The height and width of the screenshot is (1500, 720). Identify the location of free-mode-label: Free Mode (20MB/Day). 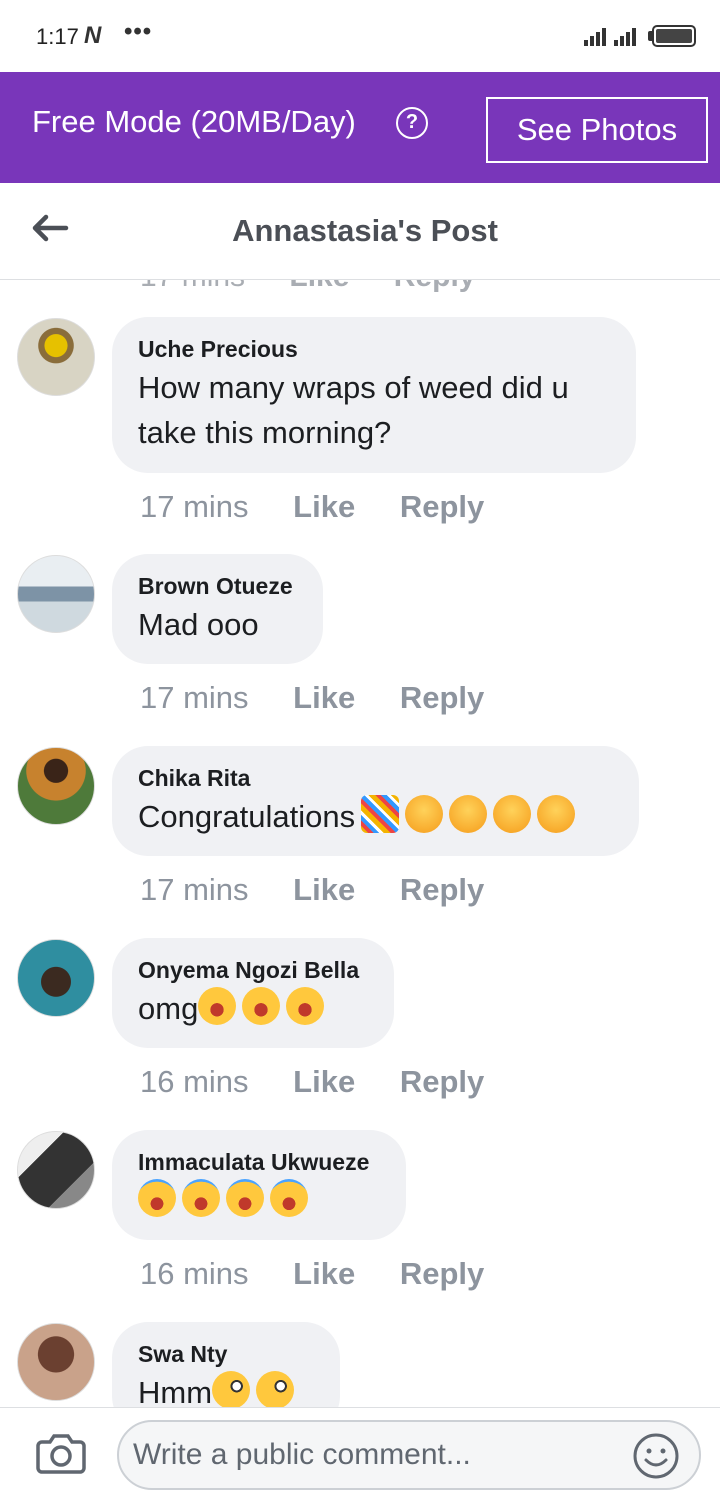
(194, 121).